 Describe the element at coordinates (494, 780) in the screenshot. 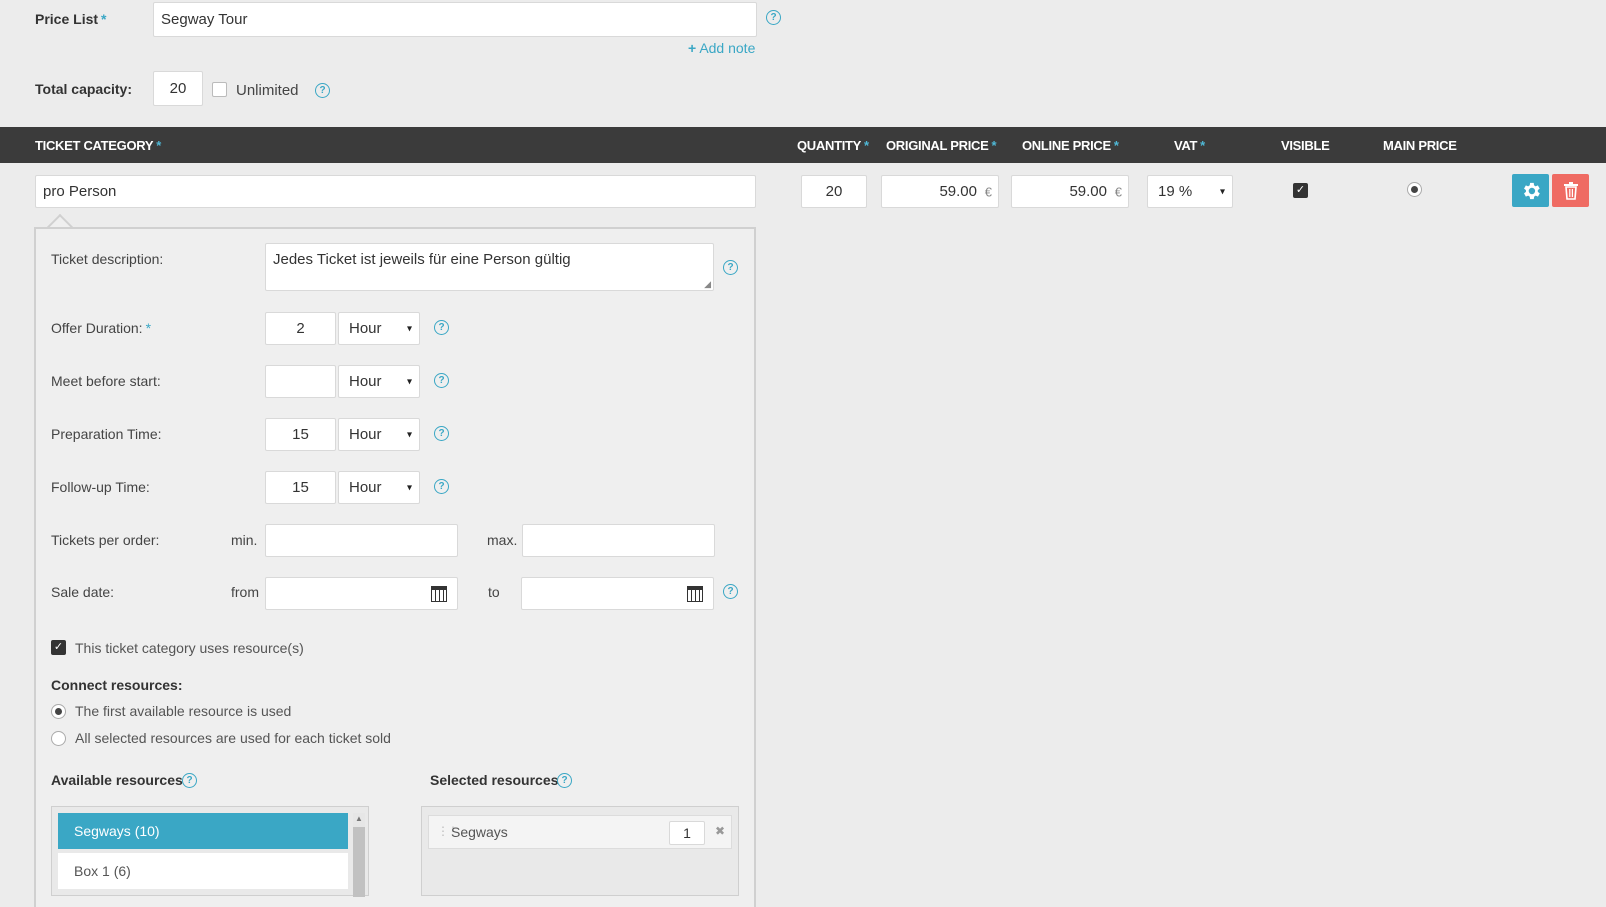

I see `selected-resources-label: Selected resources` at that location.